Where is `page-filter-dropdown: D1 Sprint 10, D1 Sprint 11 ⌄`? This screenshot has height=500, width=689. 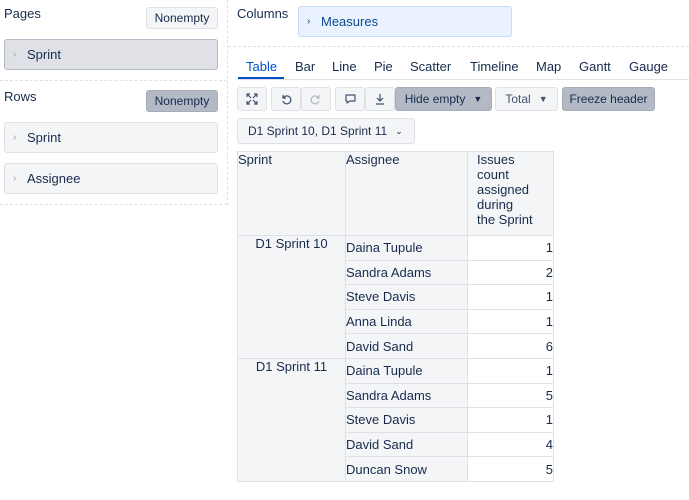
page-filter-dropdown: D1 Sprint 10, D1 Sprint 11 ⌄ is located at coordinates (326, 131).